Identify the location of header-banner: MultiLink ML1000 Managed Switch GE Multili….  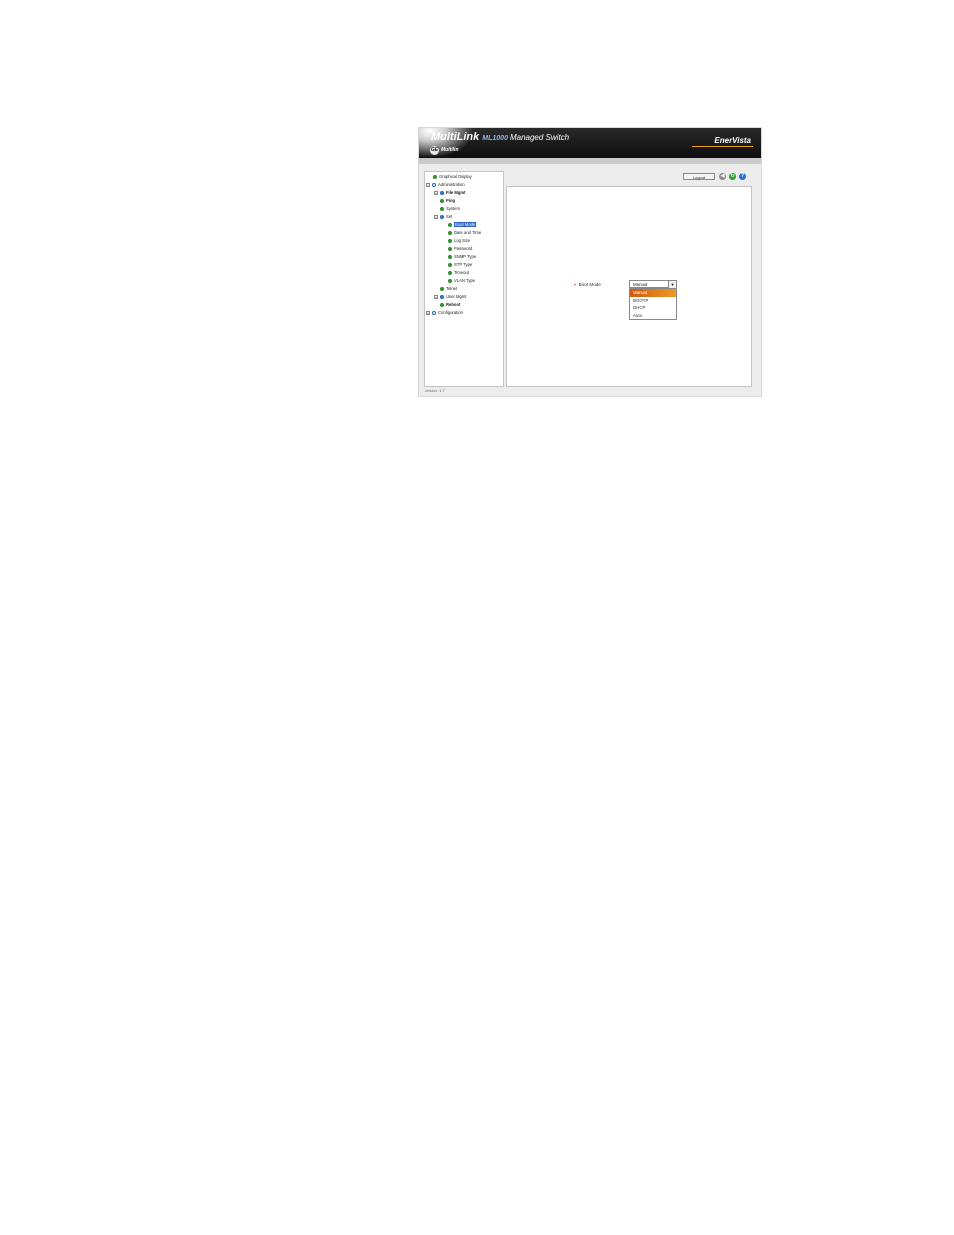
(590, 143).